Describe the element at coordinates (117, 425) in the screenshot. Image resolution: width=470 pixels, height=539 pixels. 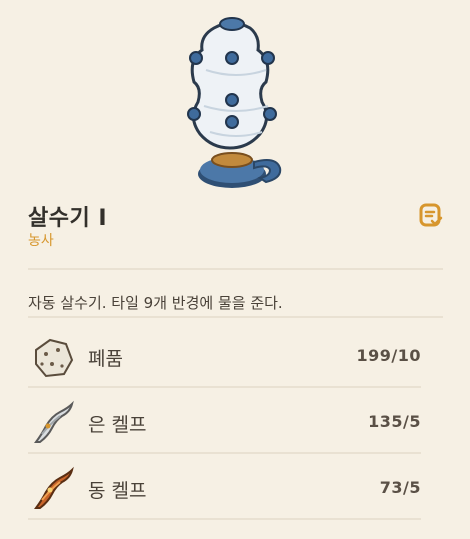
I see `ingredient-name: 은 켈프` at that location.